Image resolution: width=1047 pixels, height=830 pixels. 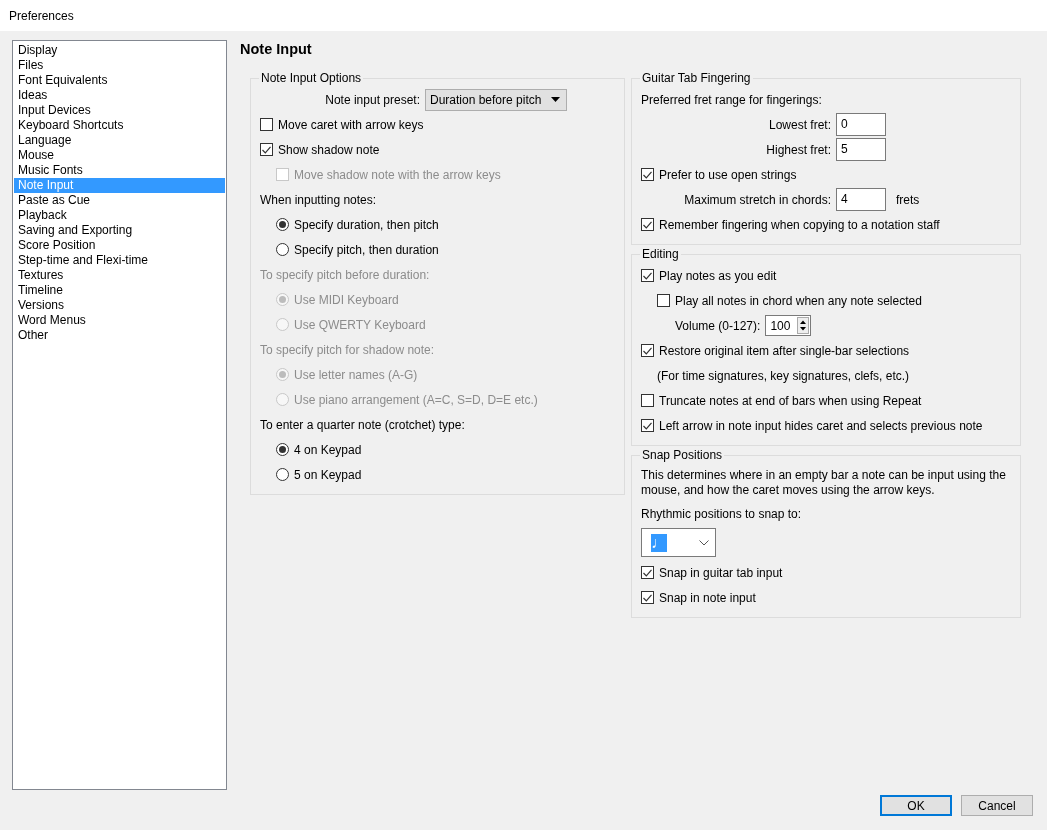 I want to click on category-item: Word Menus, so click(x=119, y=320).